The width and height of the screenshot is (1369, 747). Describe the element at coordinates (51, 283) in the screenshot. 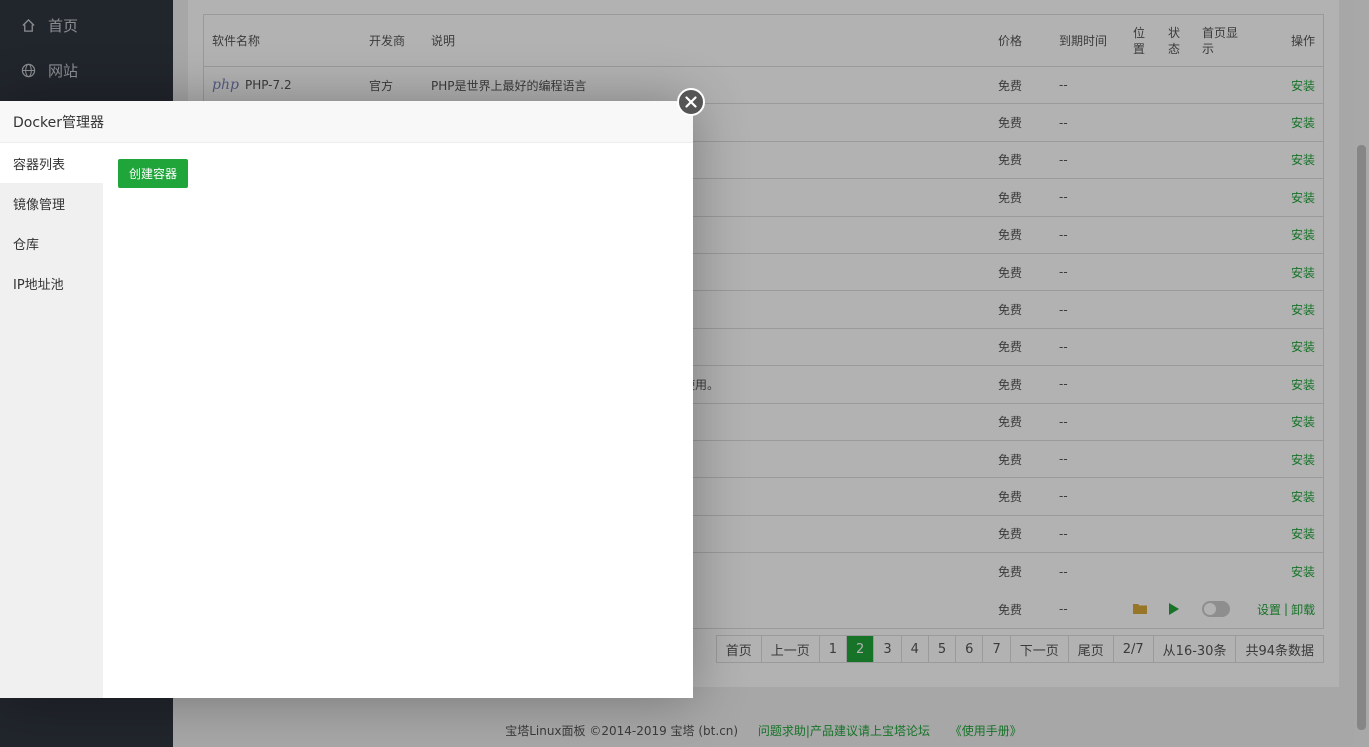

I see `nav-ip-pool: IP地址池` at that location.